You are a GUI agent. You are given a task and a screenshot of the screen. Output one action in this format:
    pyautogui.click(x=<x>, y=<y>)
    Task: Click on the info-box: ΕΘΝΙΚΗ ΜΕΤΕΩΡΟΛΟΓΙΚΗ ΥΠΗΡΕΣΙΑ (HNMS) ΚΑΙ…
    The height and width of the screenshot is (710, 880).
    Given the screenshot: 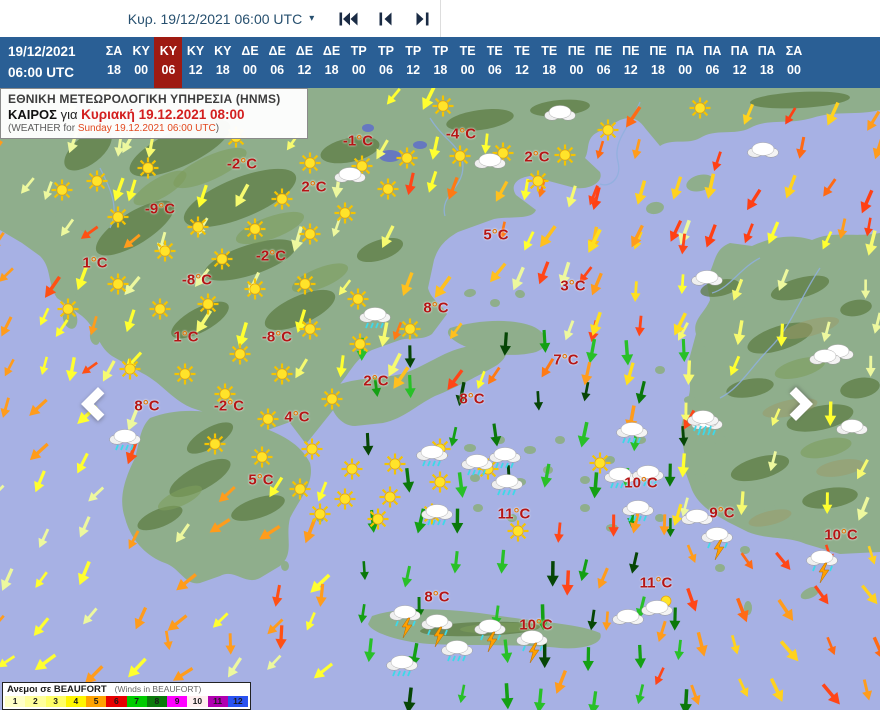 What is the action you would take?
    pyautogui.click(x=154, y=113)
    